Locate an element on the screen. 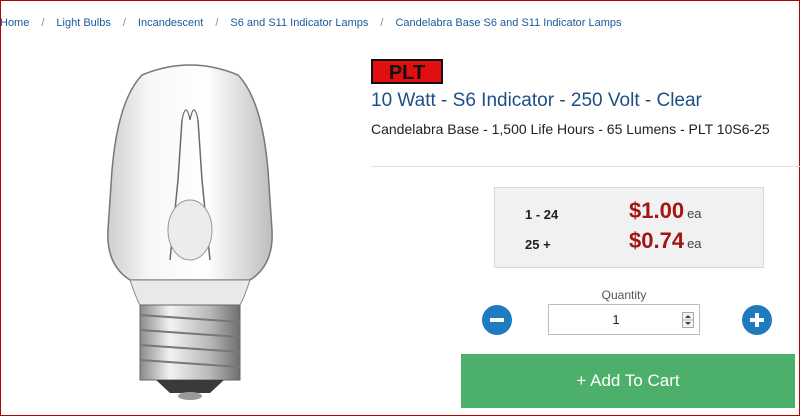  brand-logo: PLT is located at coordinates (407, 71).